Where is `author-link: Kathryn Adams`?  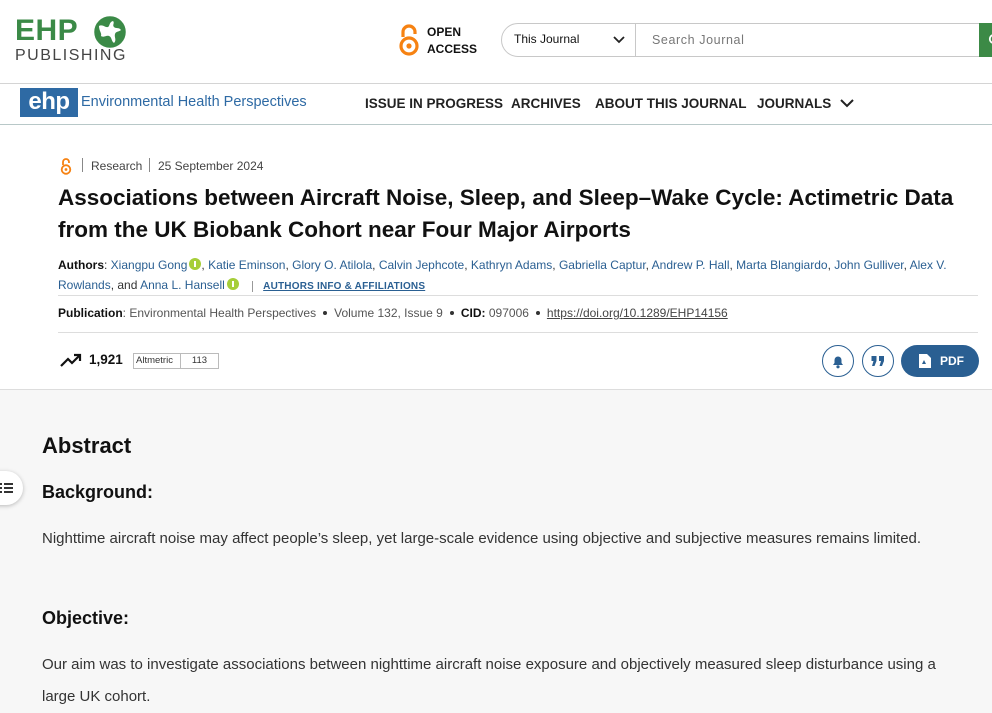 author-link: Kathryn Adams is located at coordinates (511, 265).